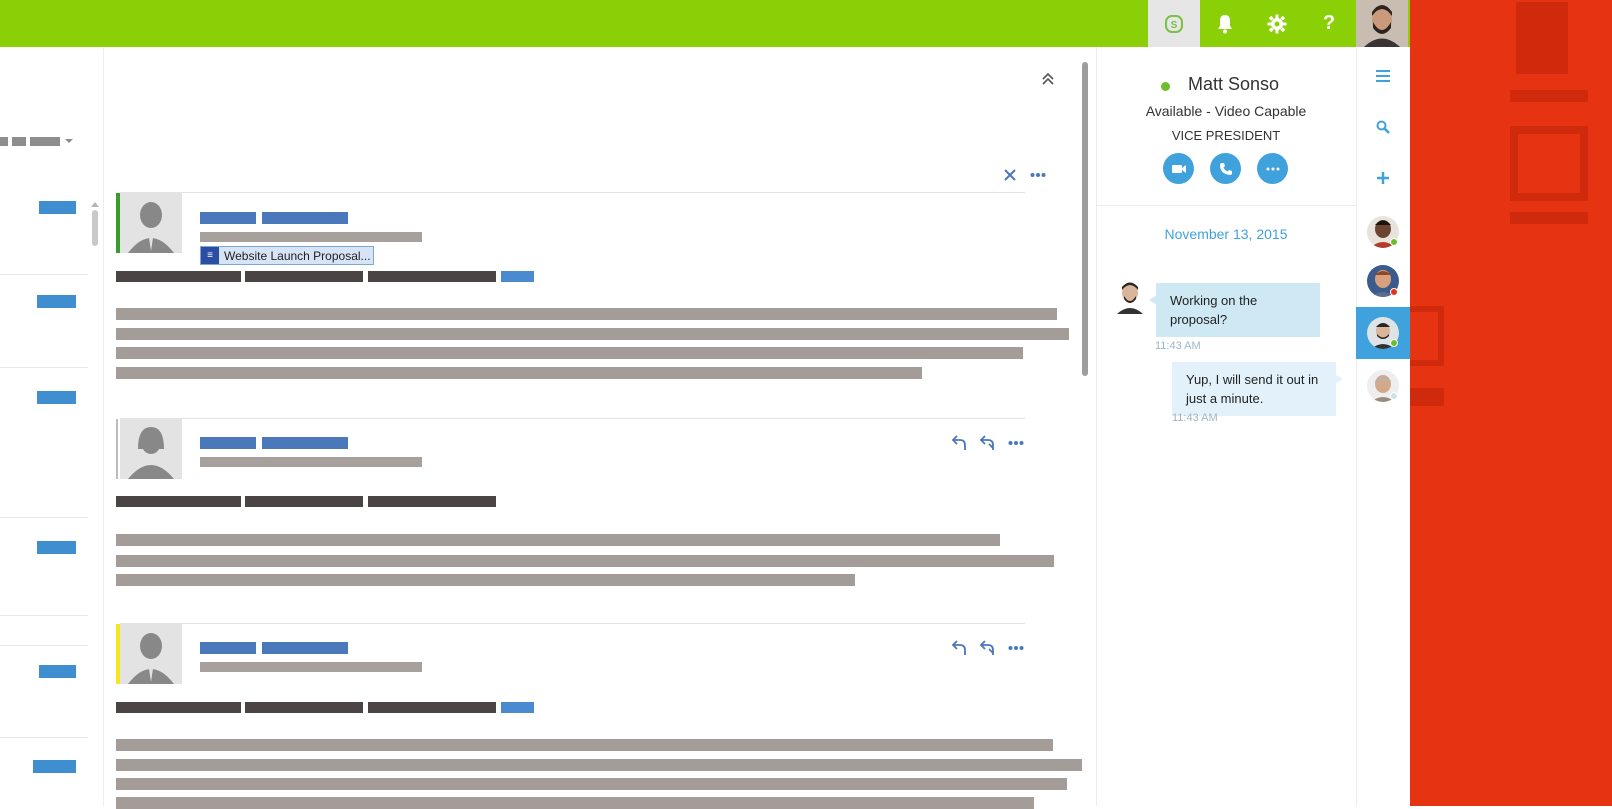 The height and width of the screenshot is (809, 1612). I want to click on notifications-button, so click(1225, 23).